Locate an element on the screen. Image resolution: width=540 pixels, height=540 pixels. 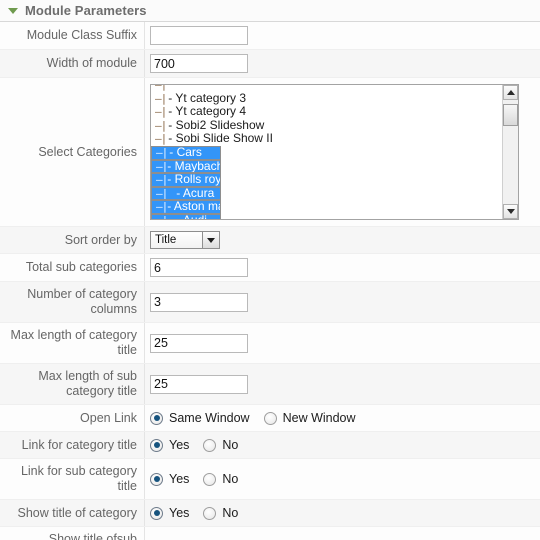
radio-open-link-same-window is located at coordinates (156, 418).